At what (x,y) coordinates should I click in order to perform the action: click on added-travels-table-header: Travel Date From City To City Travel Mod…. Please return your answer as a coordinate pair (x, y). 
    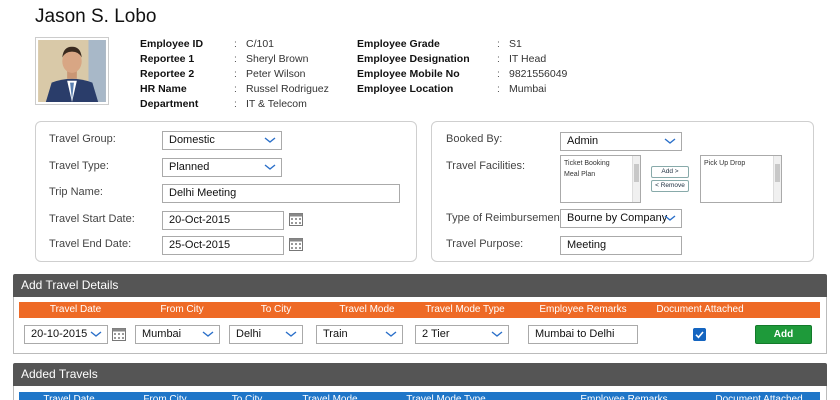
    Looking at the image, I should click on (419, 396).